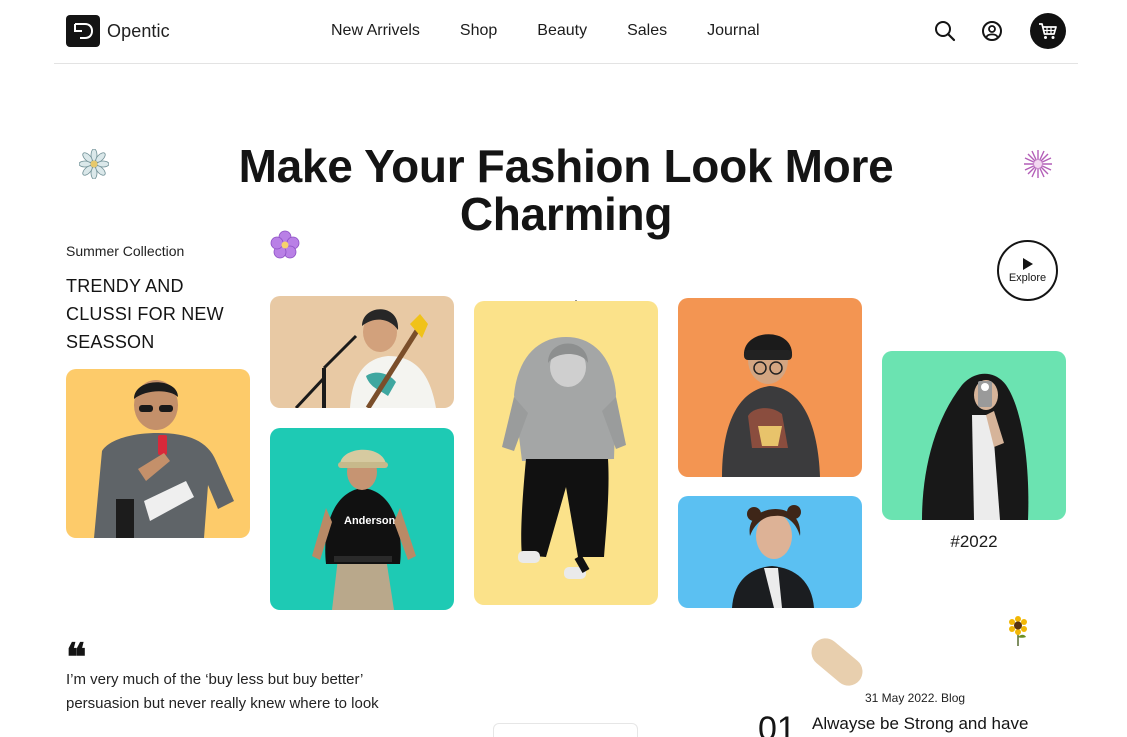 Image resolution: width=1127 pixels, height=737 pixels. What do you see at coordinates (370, 521) in the screenshot?
I see `svg-text: Anderson` at bounding box center [370, 521].